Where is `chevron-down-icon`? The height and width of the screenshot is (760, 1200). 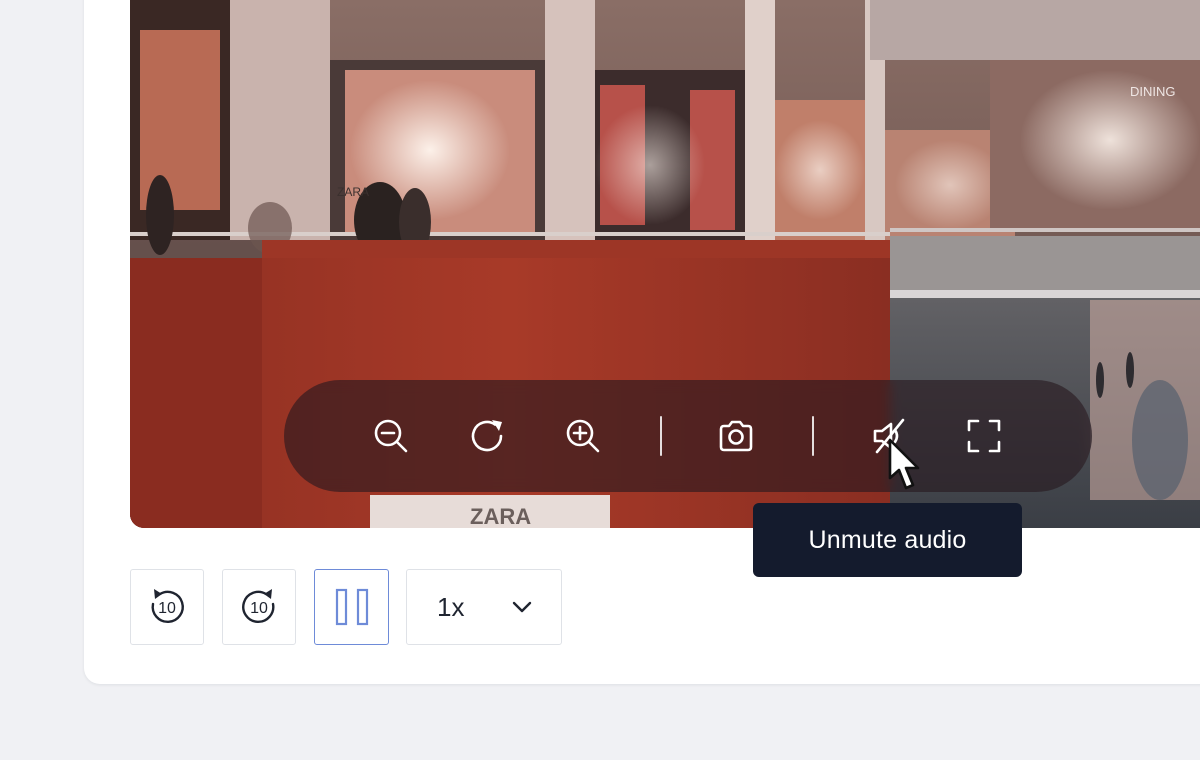
chevron-down-icon is located at coordinates (522, 607).